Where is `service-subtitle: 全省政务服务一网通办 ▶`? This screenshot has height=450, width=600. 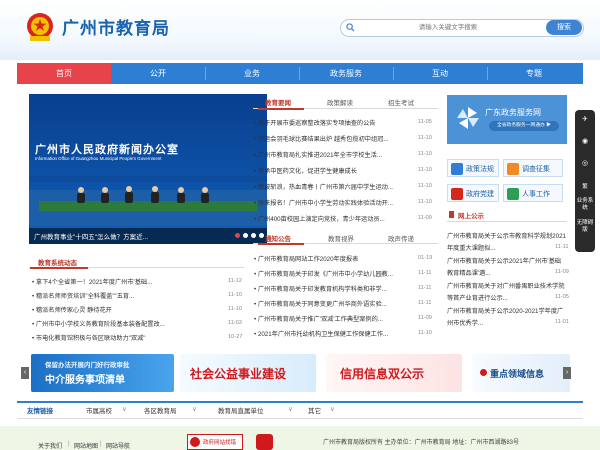 service-subtitle: 全省政务服务一网通办 ▶ is located at coordinates (524, 126).